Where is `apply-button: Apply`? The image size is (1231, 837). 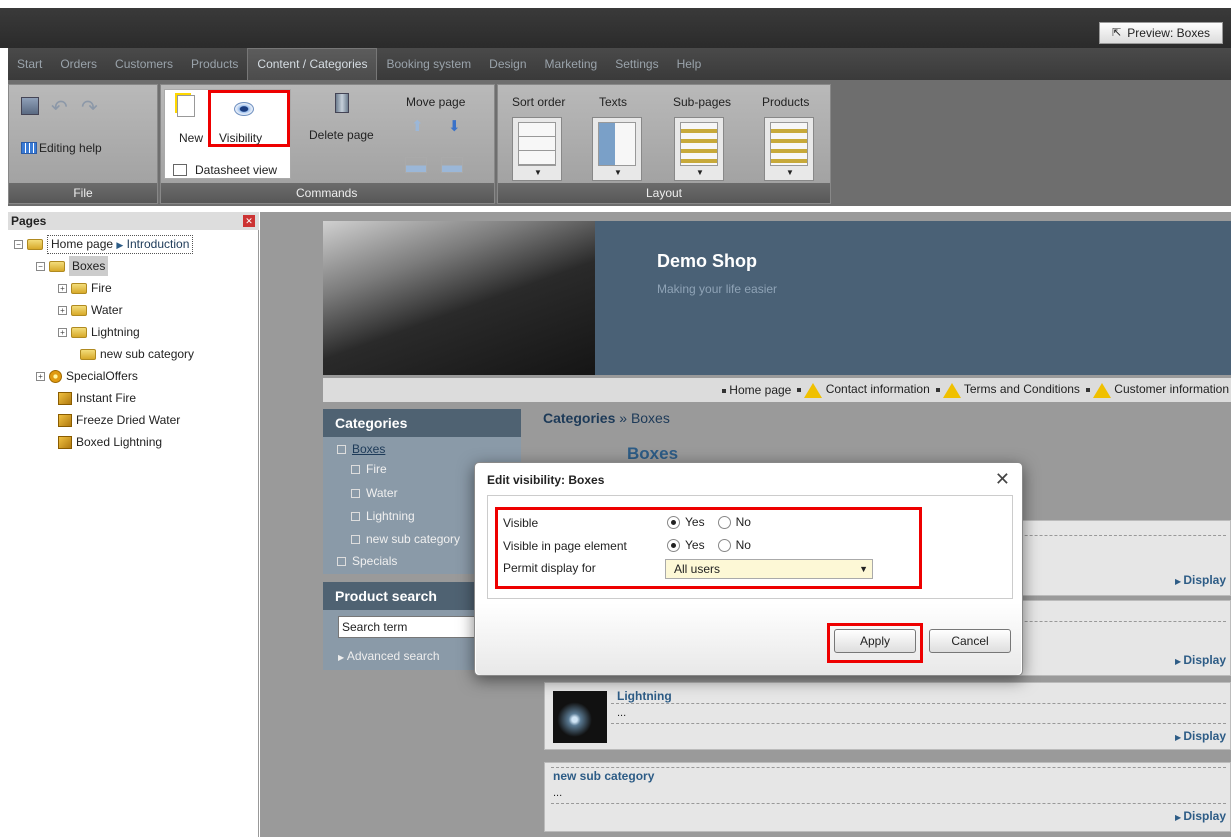 apply-button: Apply is located at coordinates (875, 641).